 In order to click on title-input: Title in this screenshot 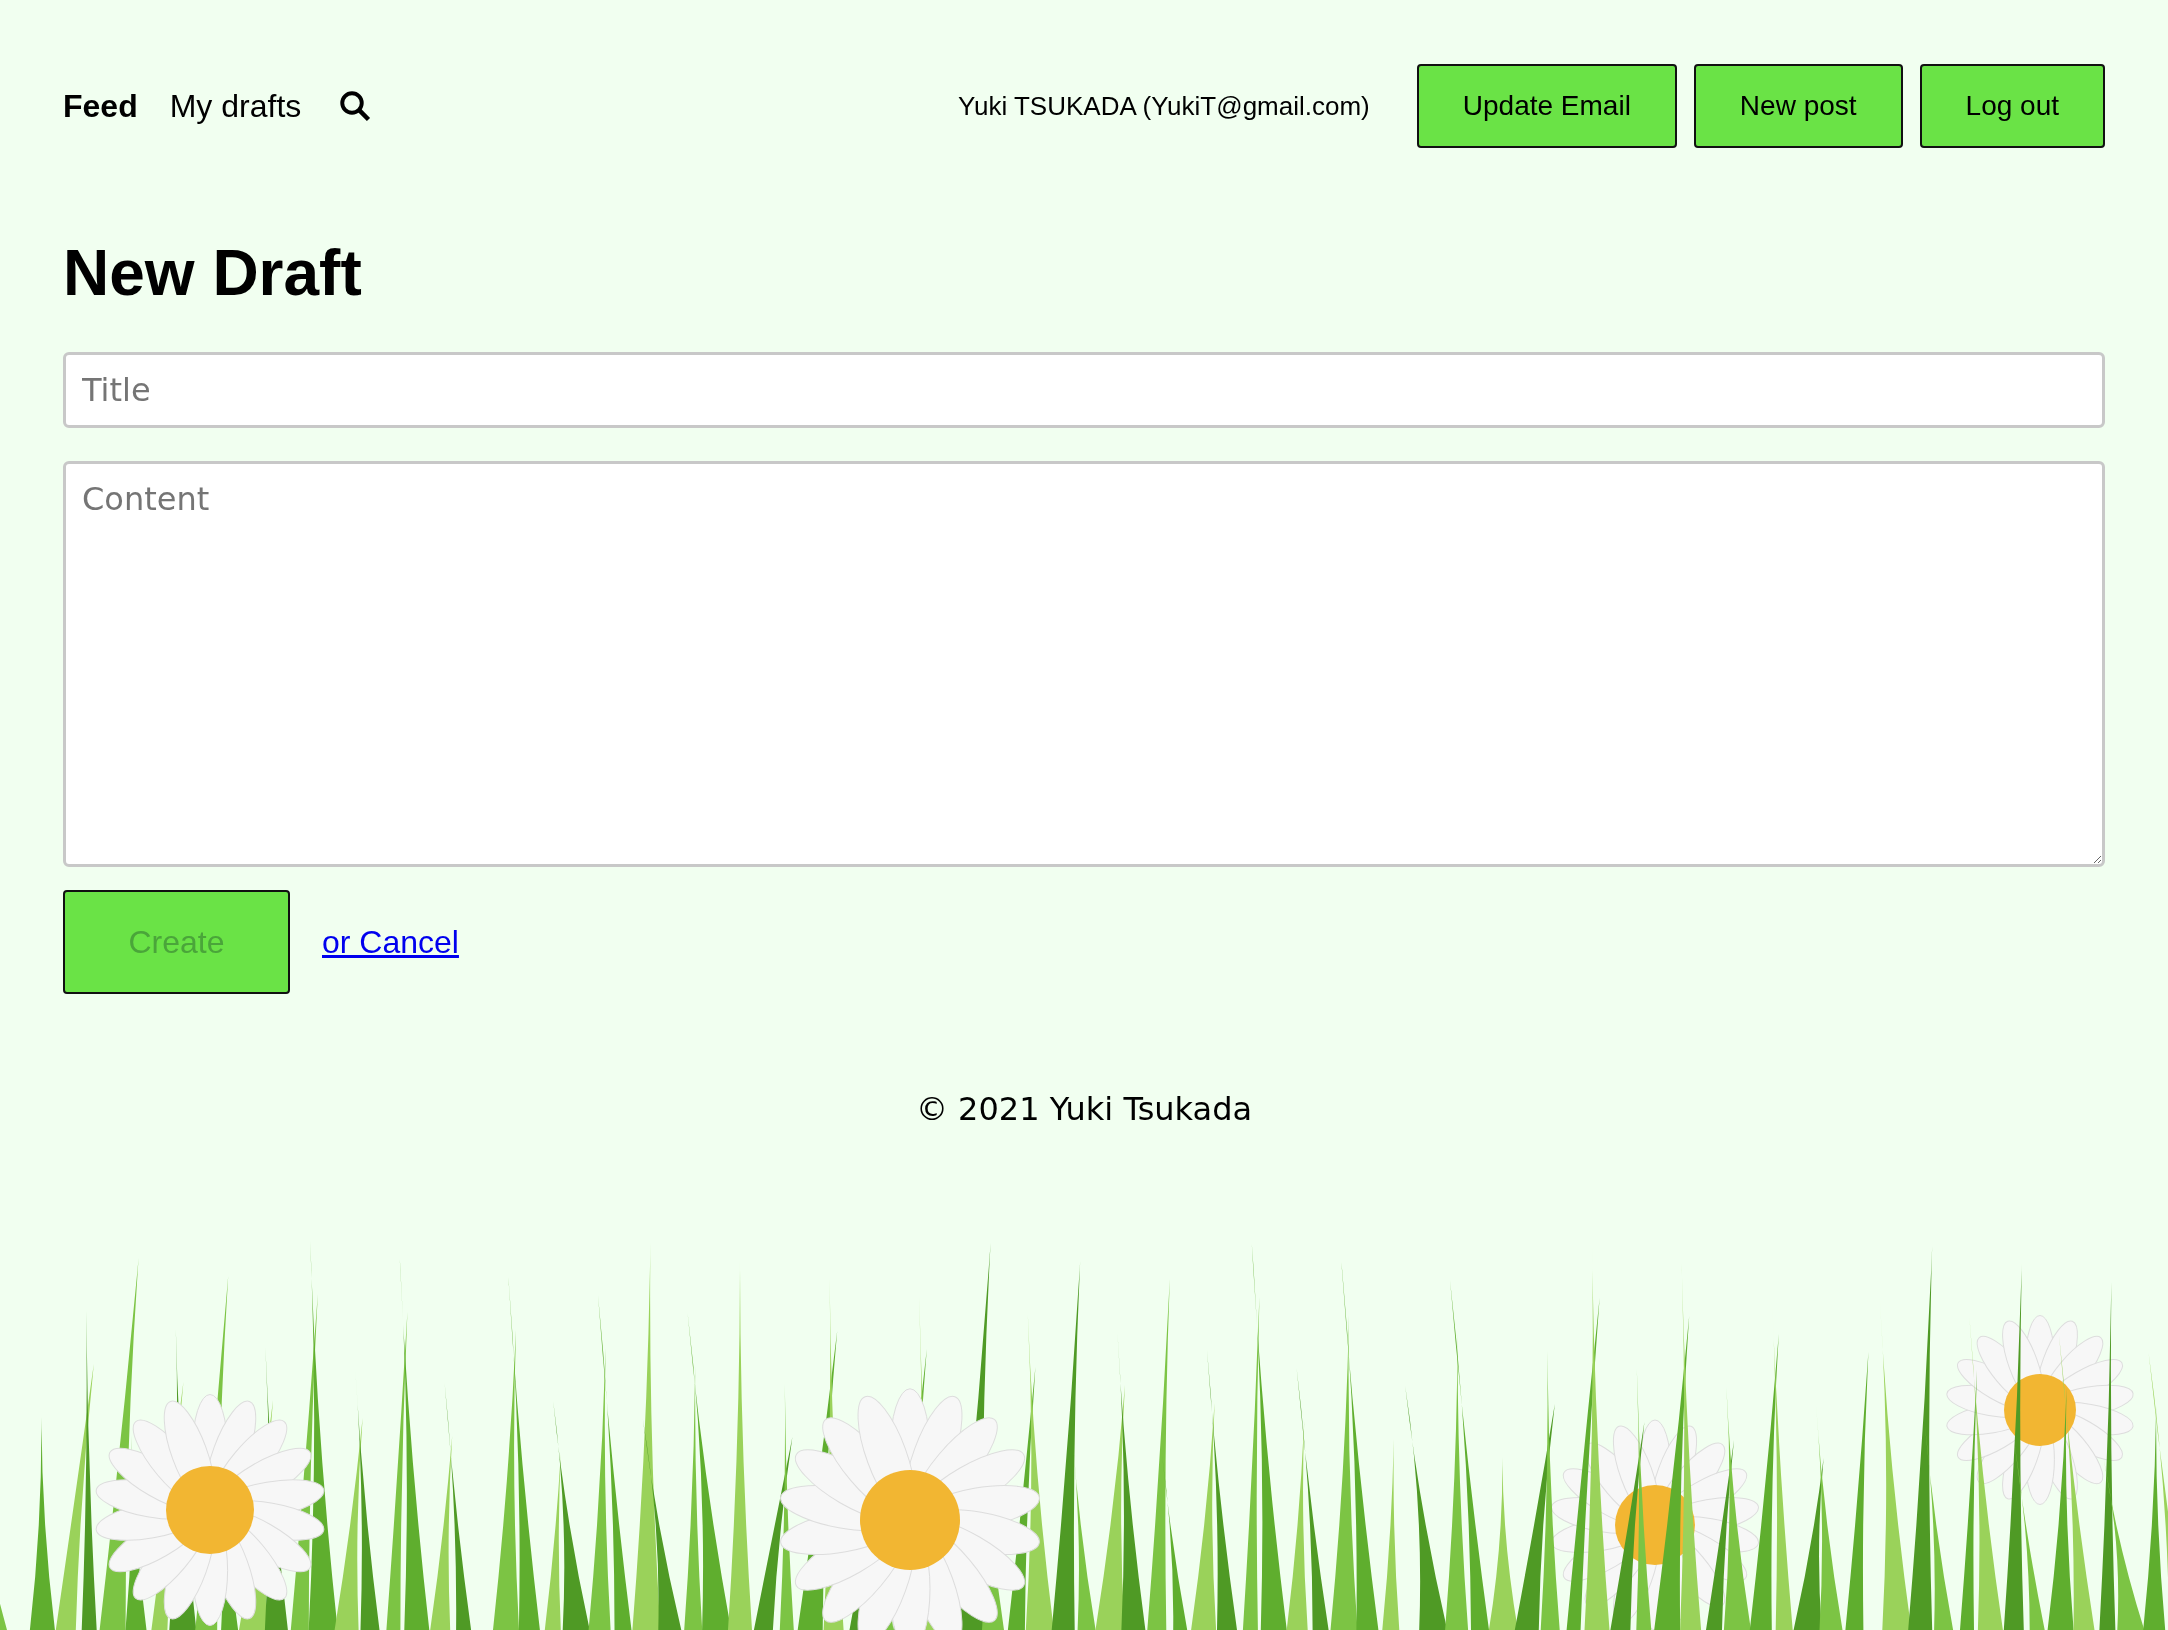, I will do `click(1084, 390)`.